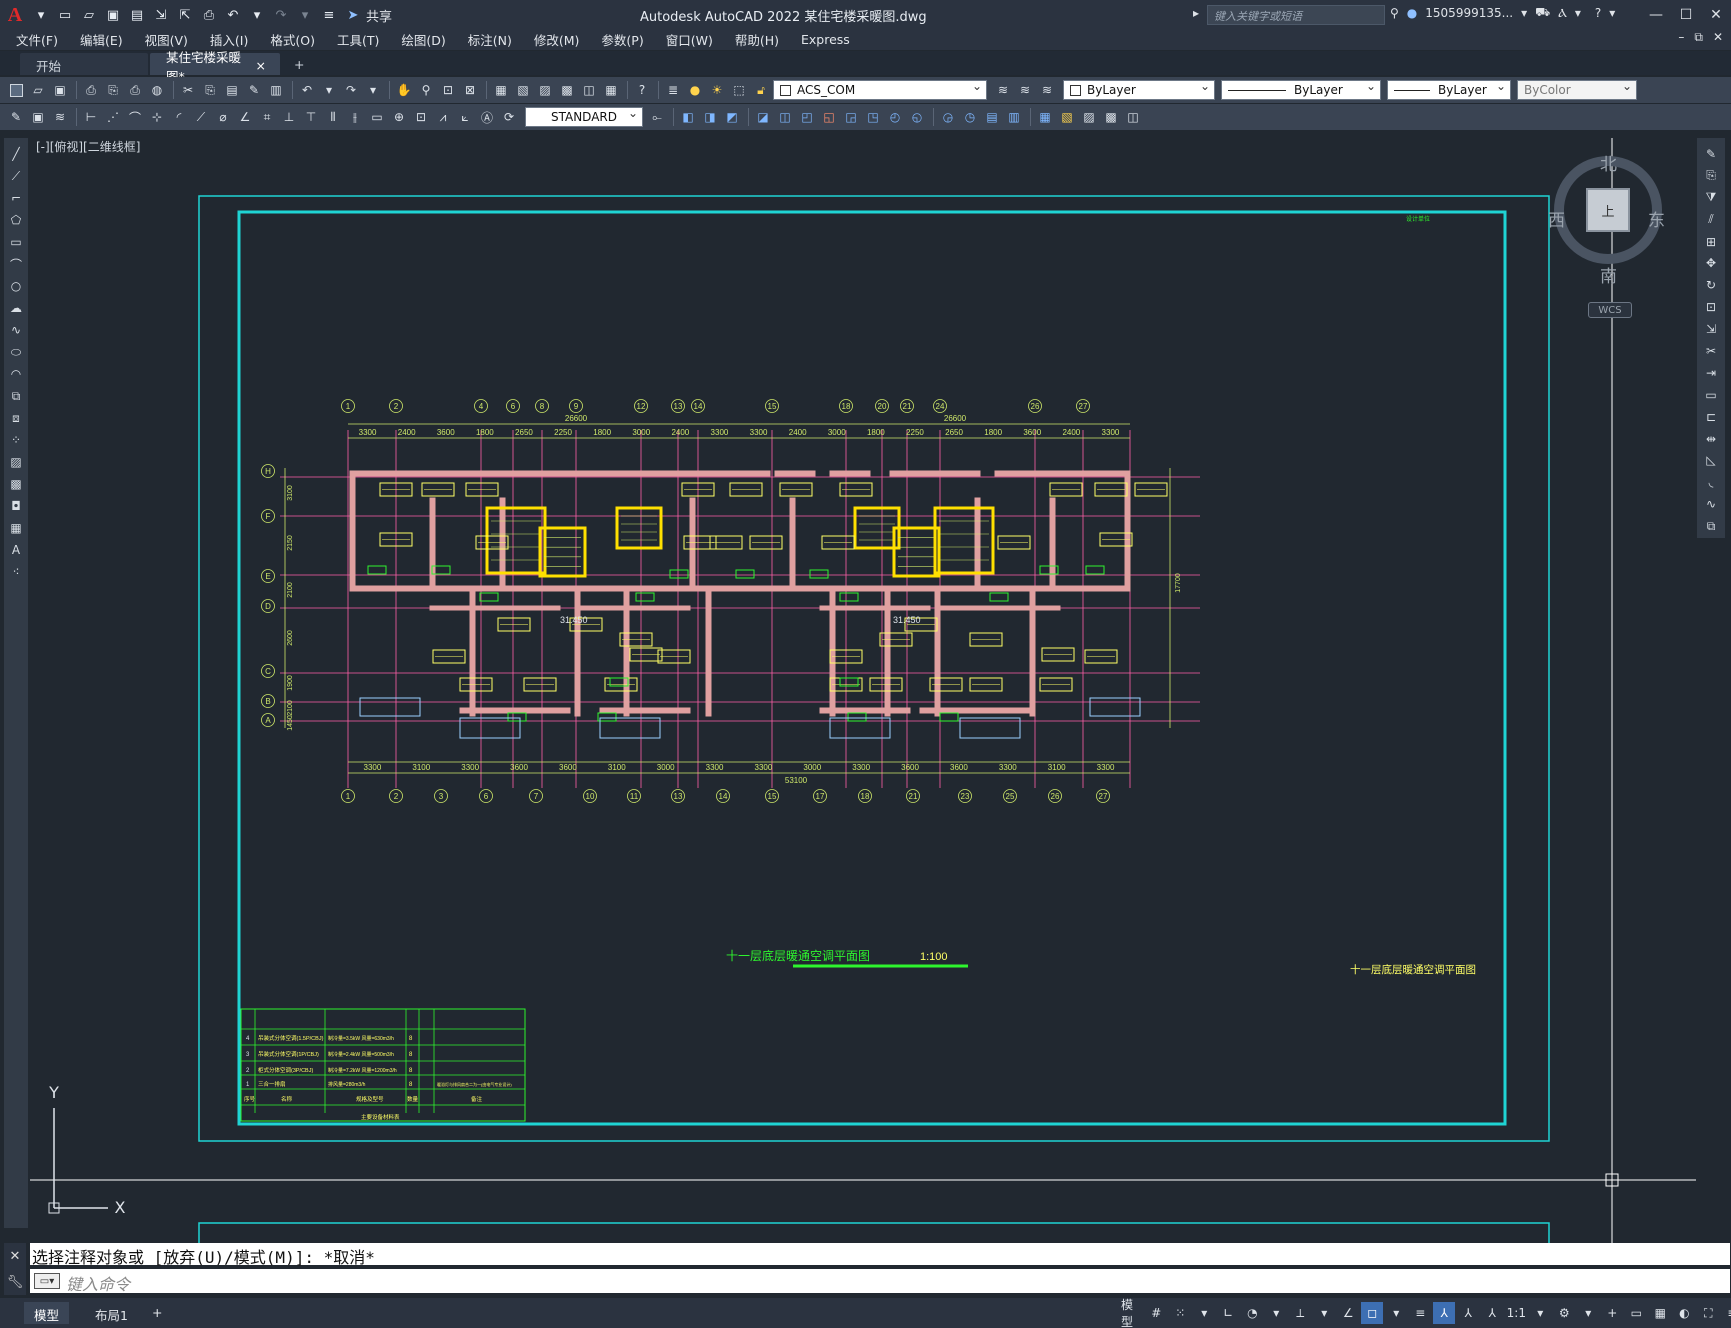  Describe the element at coordinates (1516, 1313) in the screenshot. I see `annotation-scale-value: 1:1` at that location.